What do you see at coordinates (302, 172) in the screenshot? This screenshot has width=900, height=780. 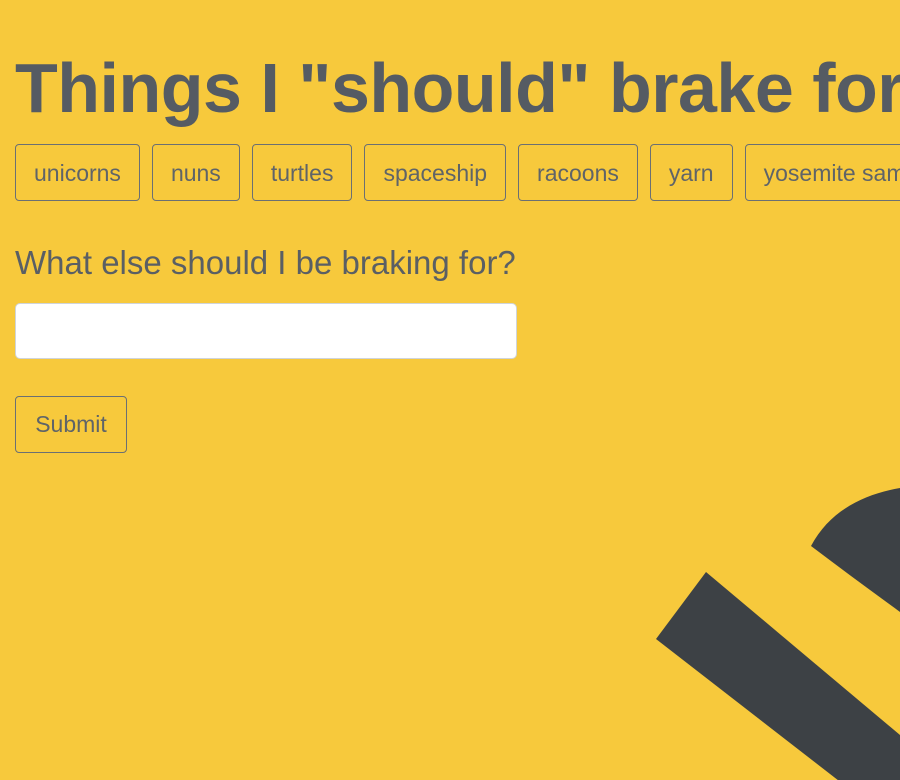 I see `tag-button-turtles: turtles` at bounding box center [302, 172].